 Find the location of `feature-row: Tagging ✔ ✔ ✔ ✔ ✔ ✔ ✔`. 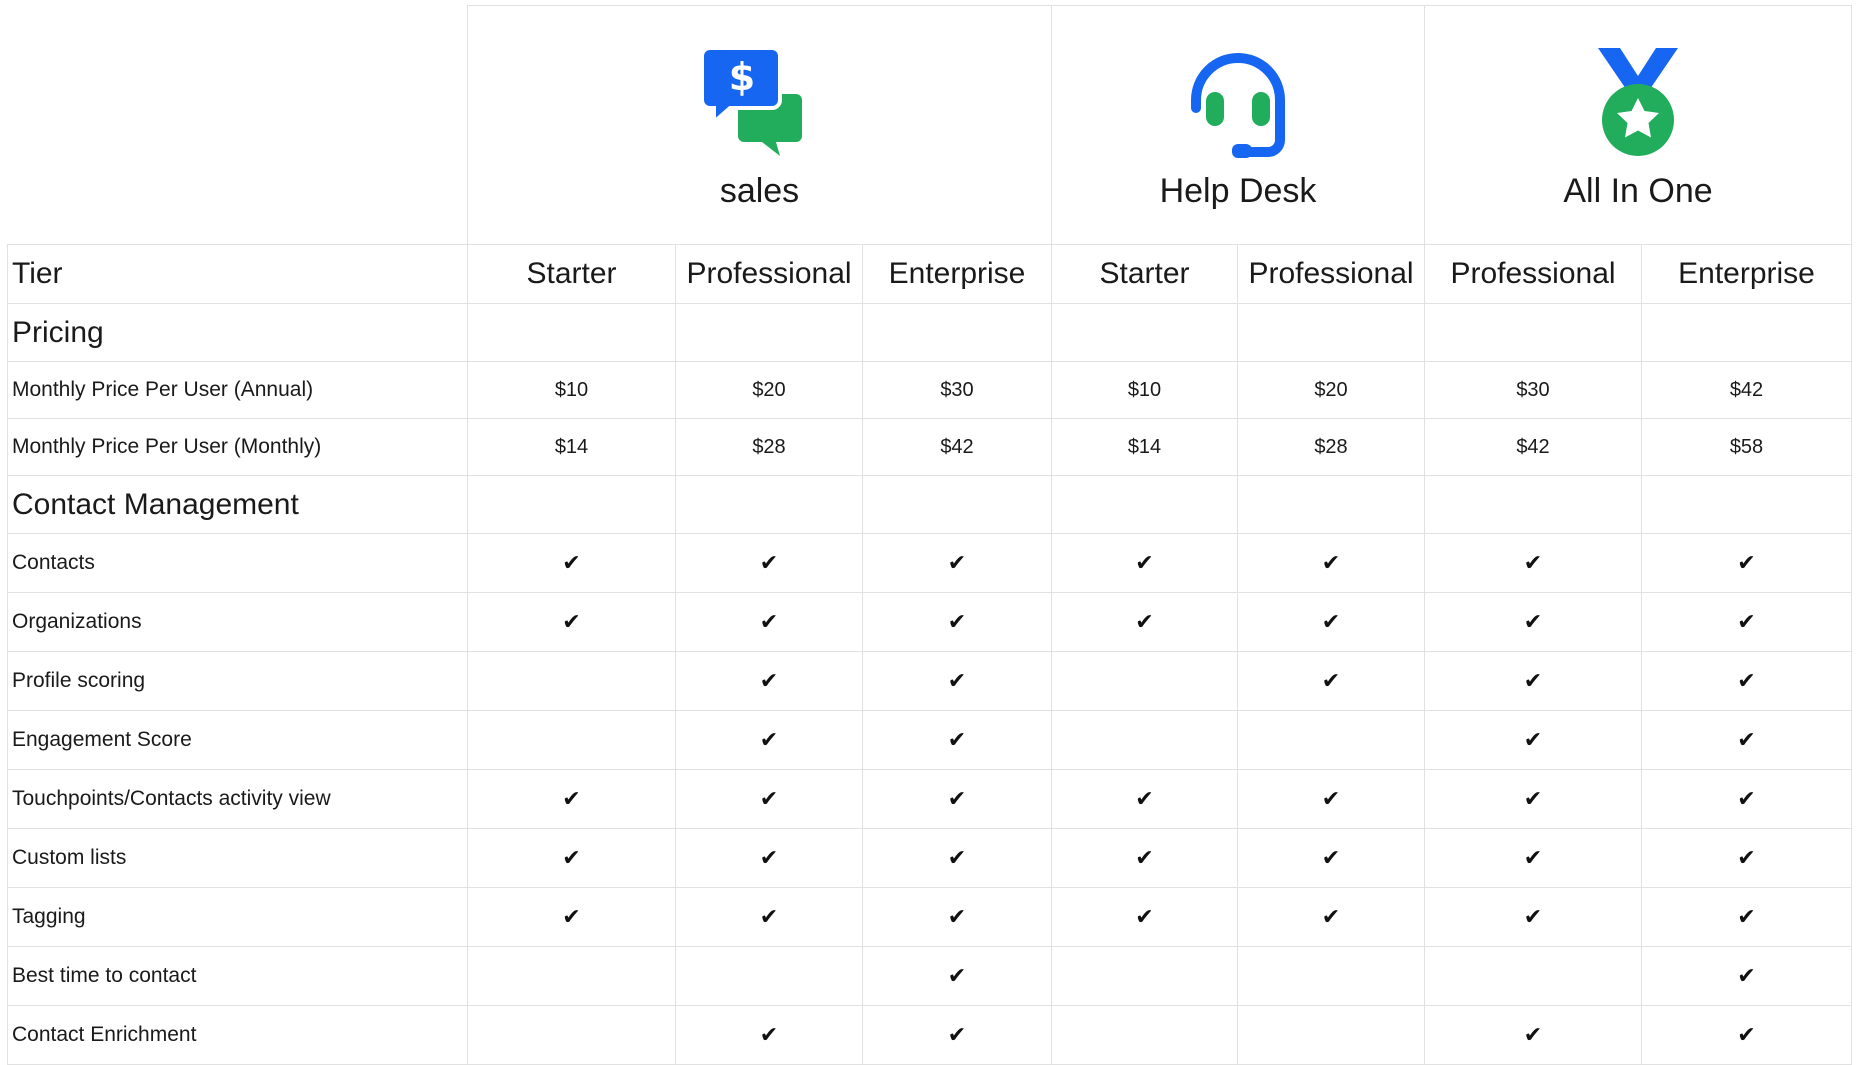

feature-row: Tagging ✔ ✔ ✔ ✔ ✔ ✔ ✔ is located at coordinates (929, 917).